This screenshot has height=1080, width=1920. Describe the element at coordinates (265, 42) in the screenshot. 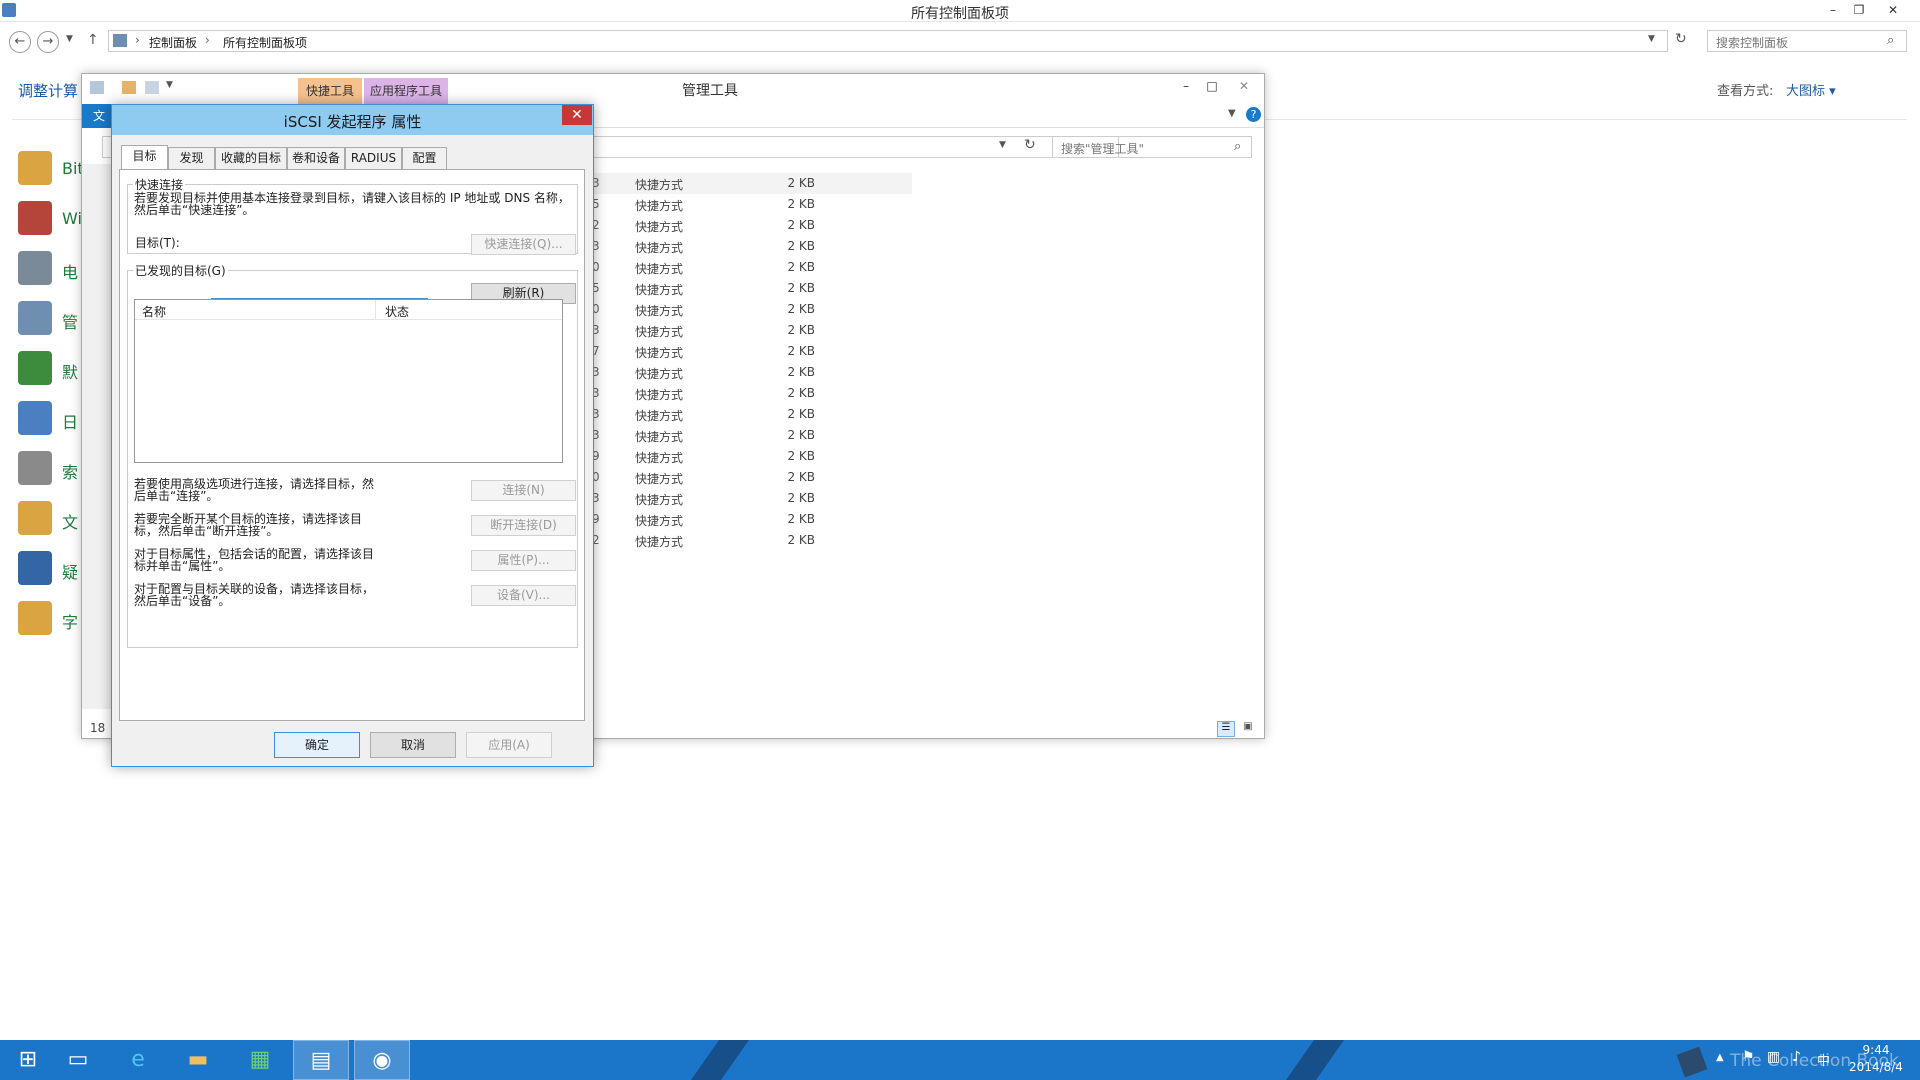

I see `breadcrumb-item: 所有控制面板项` at that location.